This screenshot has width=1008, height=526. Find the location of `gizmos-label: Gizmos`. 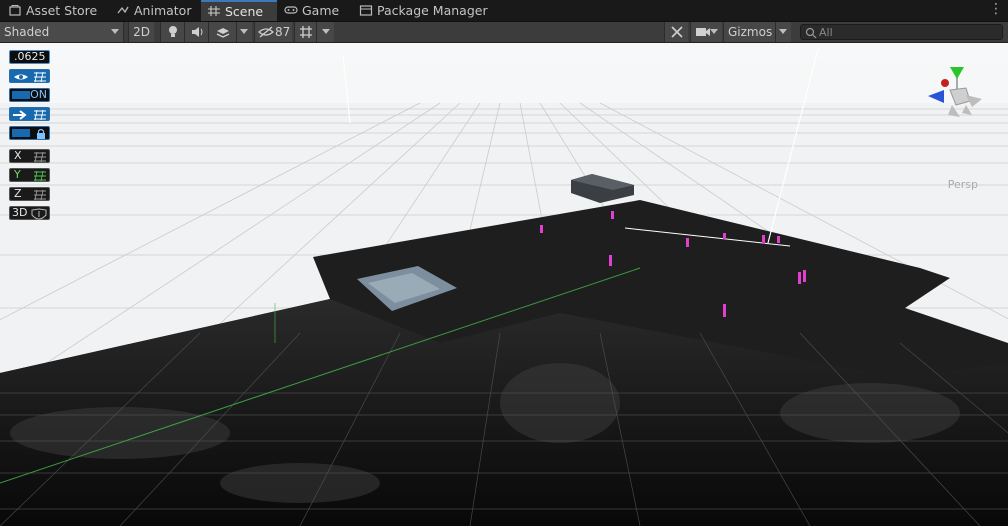

gizmos-label: Gizmos is located at coordinates (750, 32).